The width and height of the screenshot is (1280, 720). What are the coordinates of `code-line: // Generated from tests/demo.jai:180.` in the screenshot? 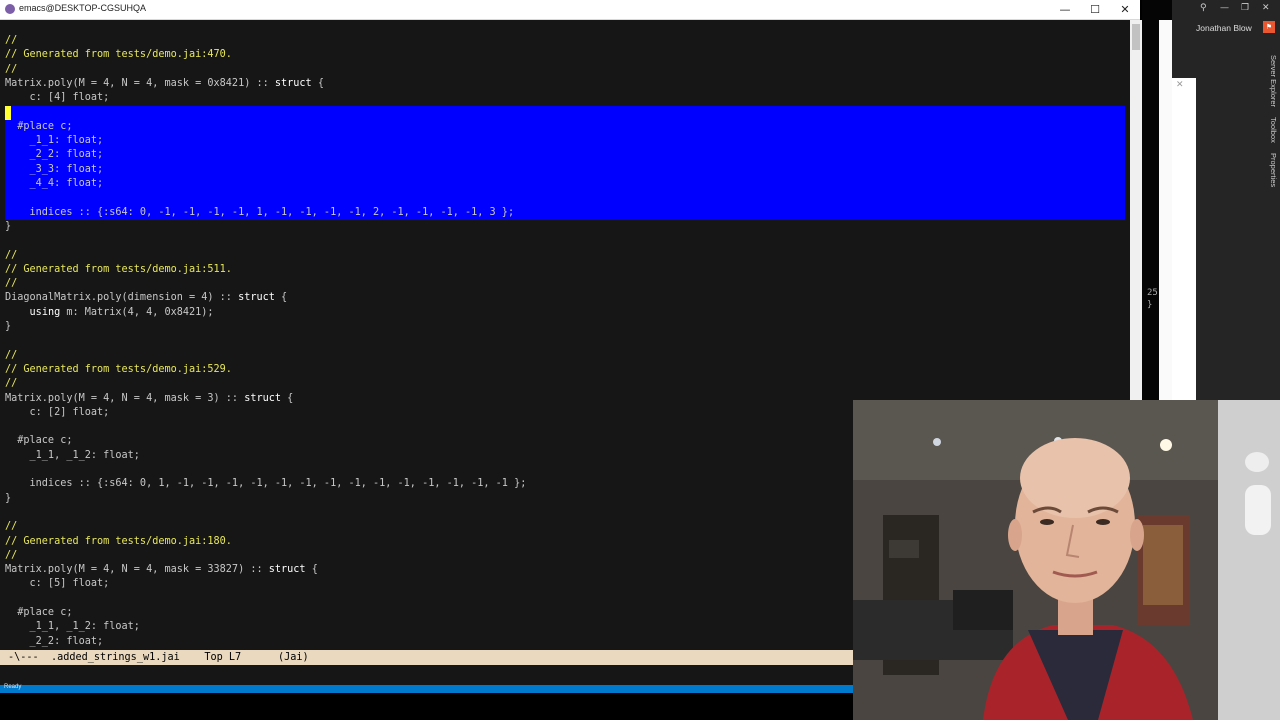 It's located at (118, 542).